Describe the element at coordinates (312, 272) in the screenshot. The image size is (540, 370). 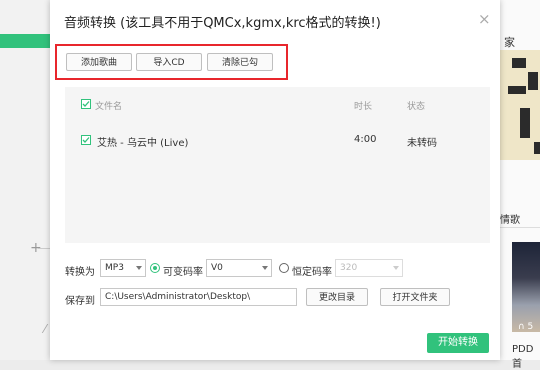
I see `cbr-label: 恒定码率` at that location.